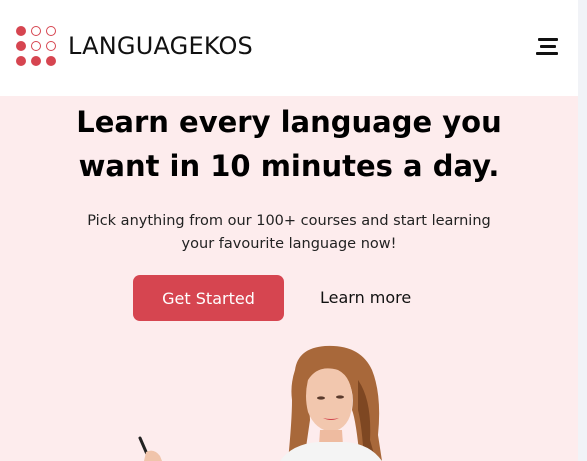 This screenshot has height=461, width=587. Describe the element at coordinates (289, 166) in the screenshot. I see `hero-title-line: want in 10 minutes a day.` at that location.